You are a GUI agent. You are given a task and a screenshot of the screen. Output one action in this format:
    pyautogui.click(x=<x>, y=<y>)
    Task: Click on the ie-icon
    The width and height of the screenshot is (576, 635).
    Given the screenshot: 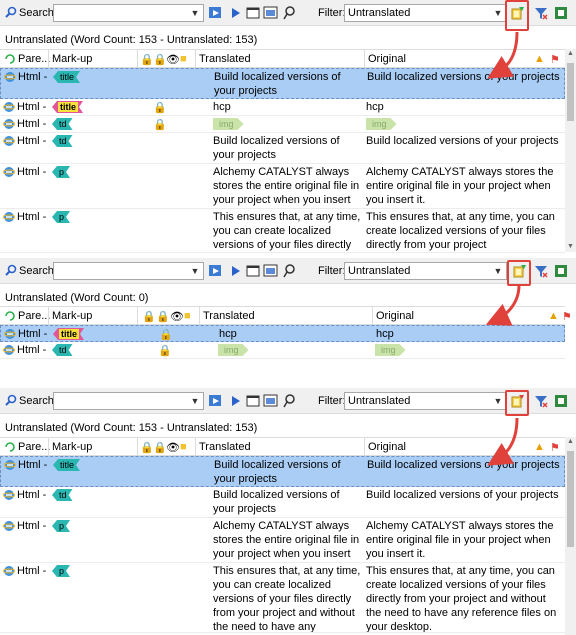 What is the action you would take?
    pyautogui.click(x=9, y=350)
    